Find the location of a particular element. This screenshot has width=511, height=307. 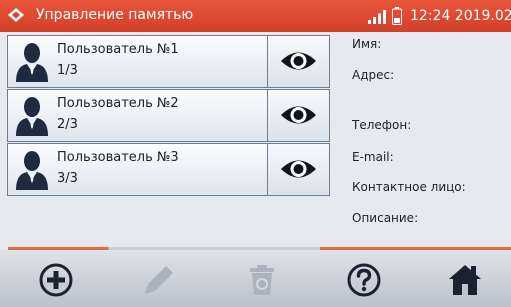

home-button is located at coordinates (465, 279).